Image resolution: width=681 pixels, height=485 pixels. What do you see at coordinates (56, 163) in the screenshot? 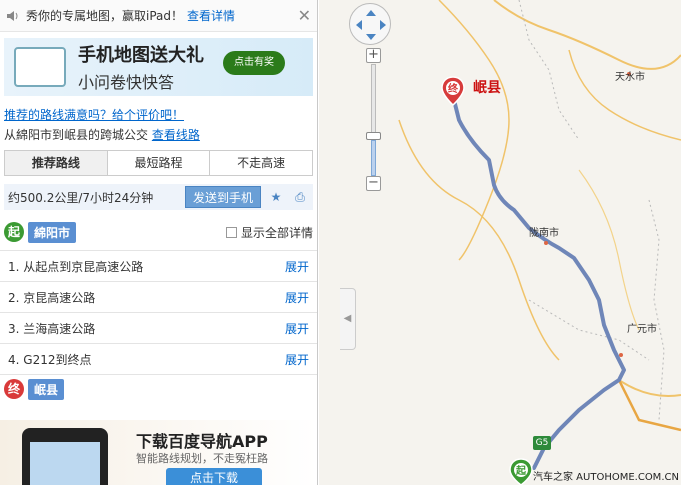
I see `tab-recommended: 推荐路线` at bounding box center [56, 163].